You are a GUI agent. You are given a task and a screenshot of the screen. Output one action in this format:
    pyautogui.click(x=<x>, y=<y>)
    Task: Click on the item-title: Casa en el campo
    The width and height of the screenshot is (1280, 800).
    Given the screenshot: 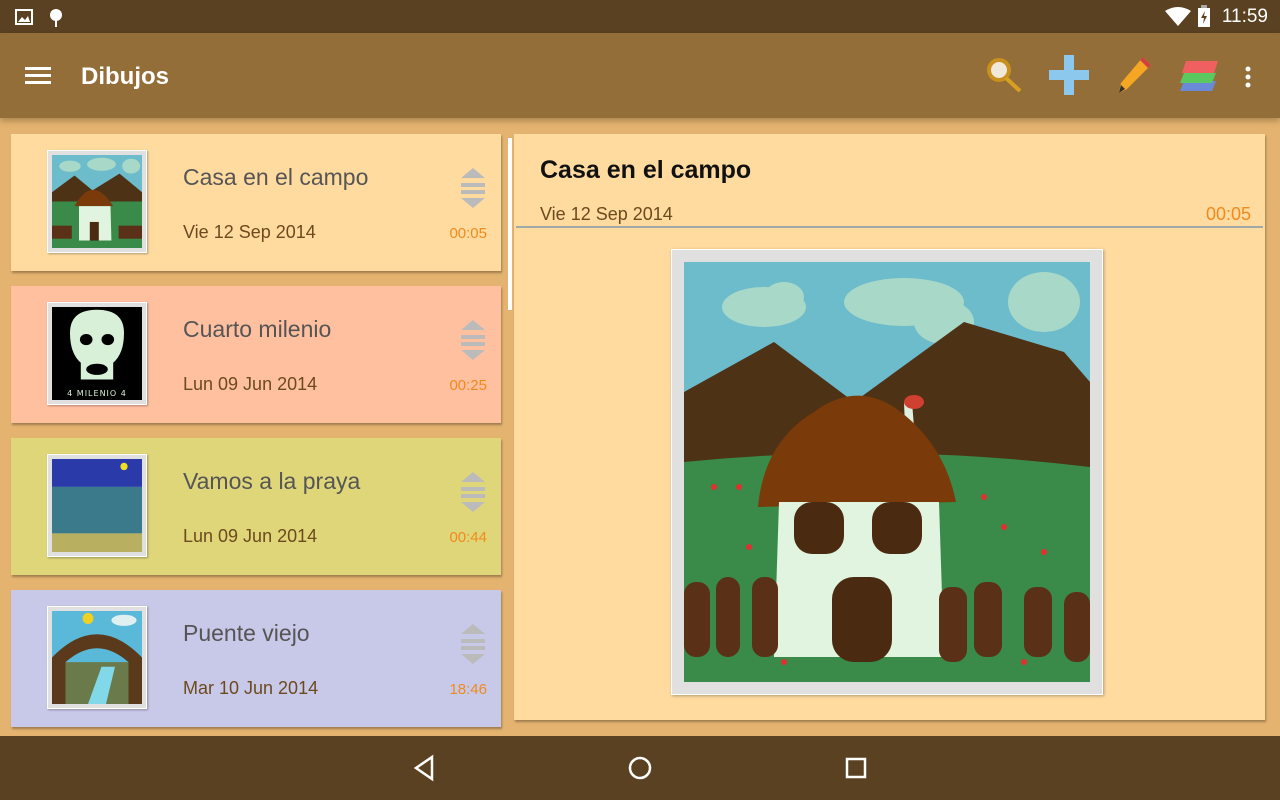 What is the action you would take?
    pyautogui.click(x=276, y=177)
    